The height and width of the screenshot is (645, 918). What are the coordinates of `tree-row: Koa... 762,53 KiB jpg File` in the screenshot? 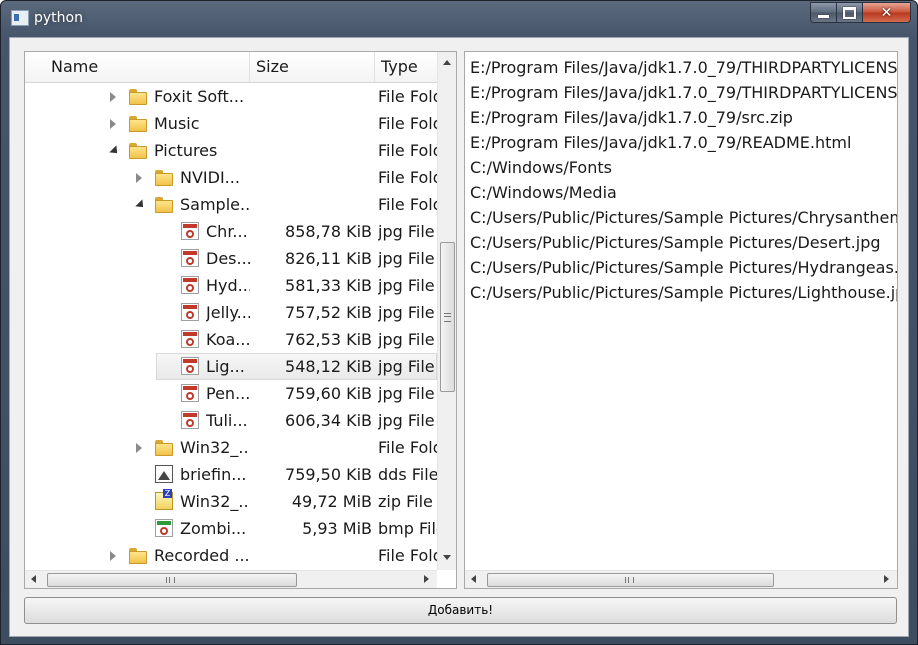 It's located at (231, 339).